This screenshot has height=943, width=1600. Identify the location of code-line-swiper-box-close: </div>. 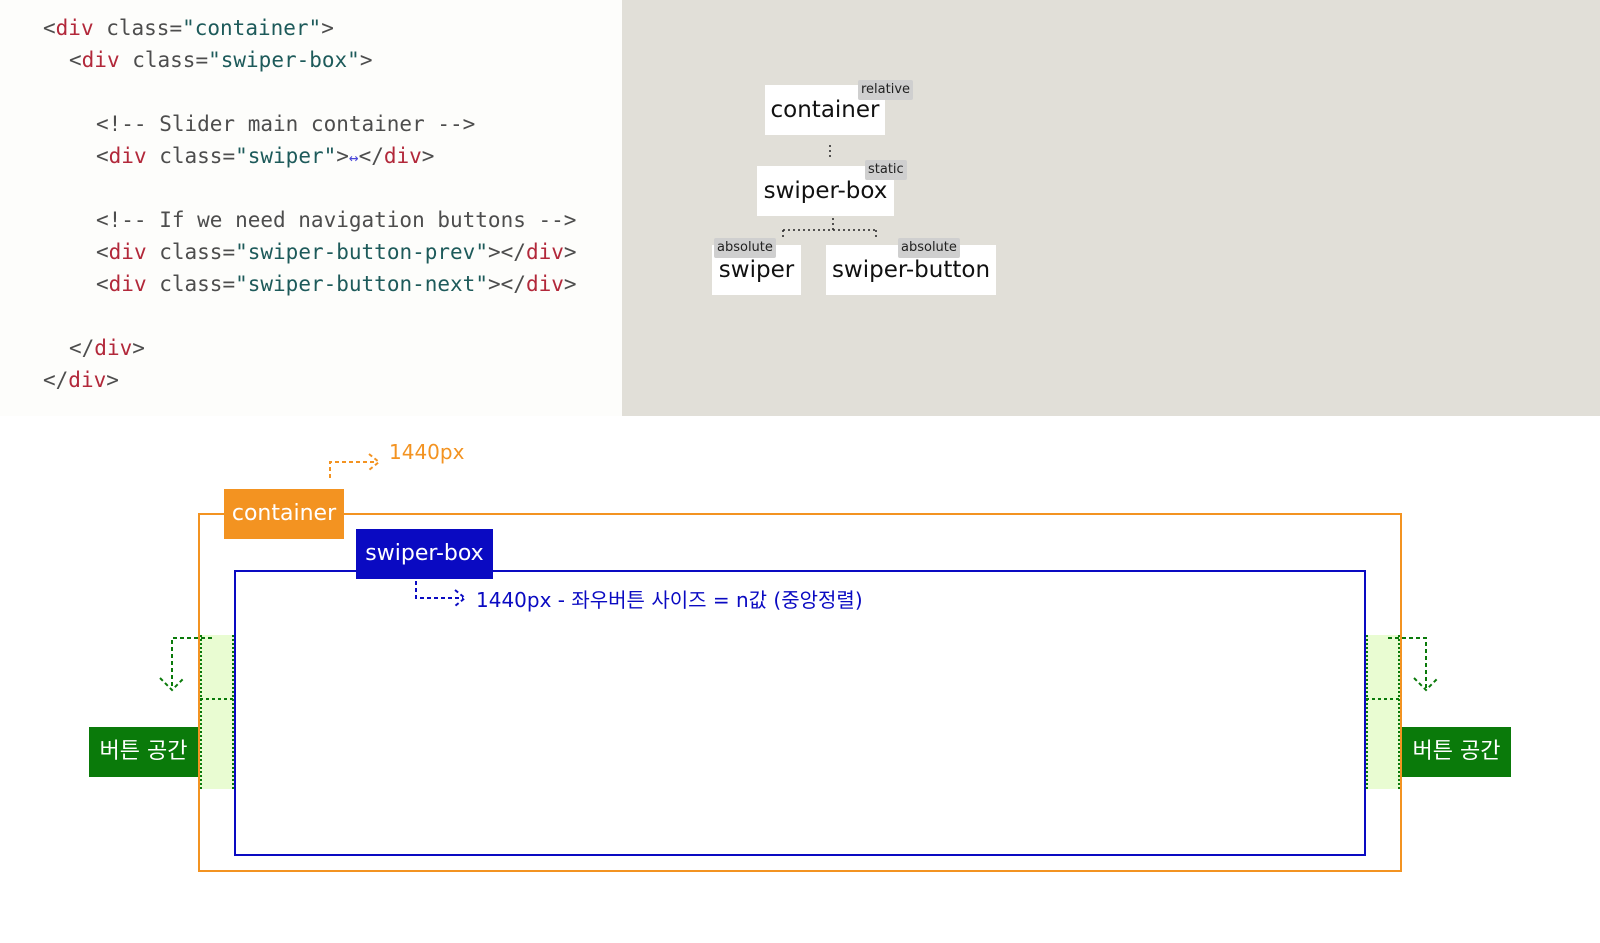
(107, 348).